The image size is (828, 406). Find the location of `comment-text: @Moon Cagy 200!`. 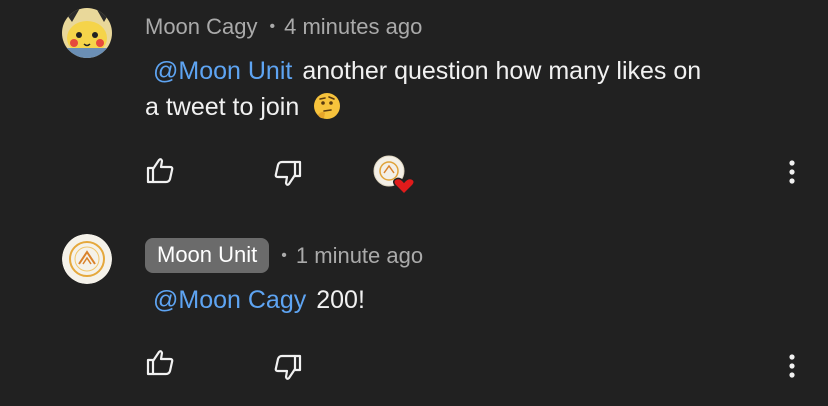

comment-text: @Moon Cagy 200! is located at coordinates (475, 300).